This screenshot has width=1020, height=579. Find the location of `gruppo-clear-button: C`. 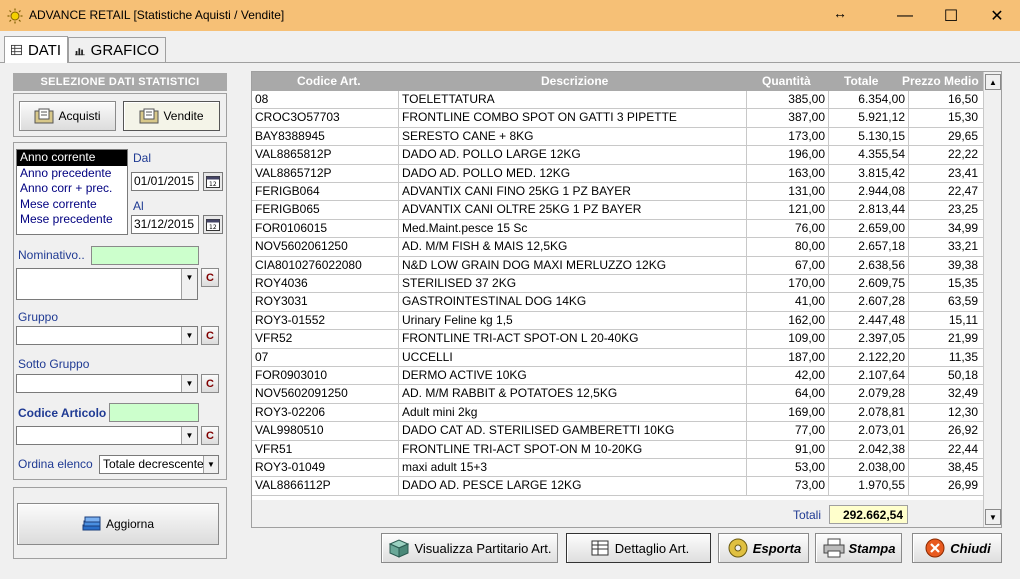

gruppo-clear-button: C is located at coordinates (210, 335).